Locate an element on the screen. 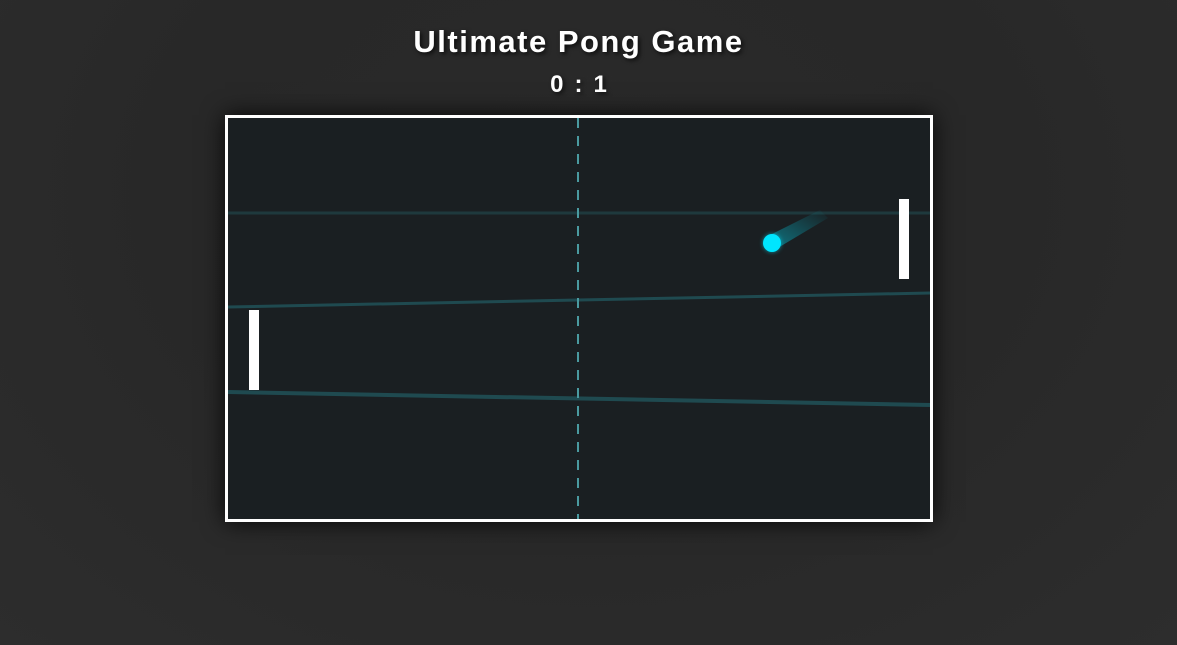 The height and width of the screenshot is (645, 1177). game-title: Ultimate Pong Game is located at coordinates (578, 41).